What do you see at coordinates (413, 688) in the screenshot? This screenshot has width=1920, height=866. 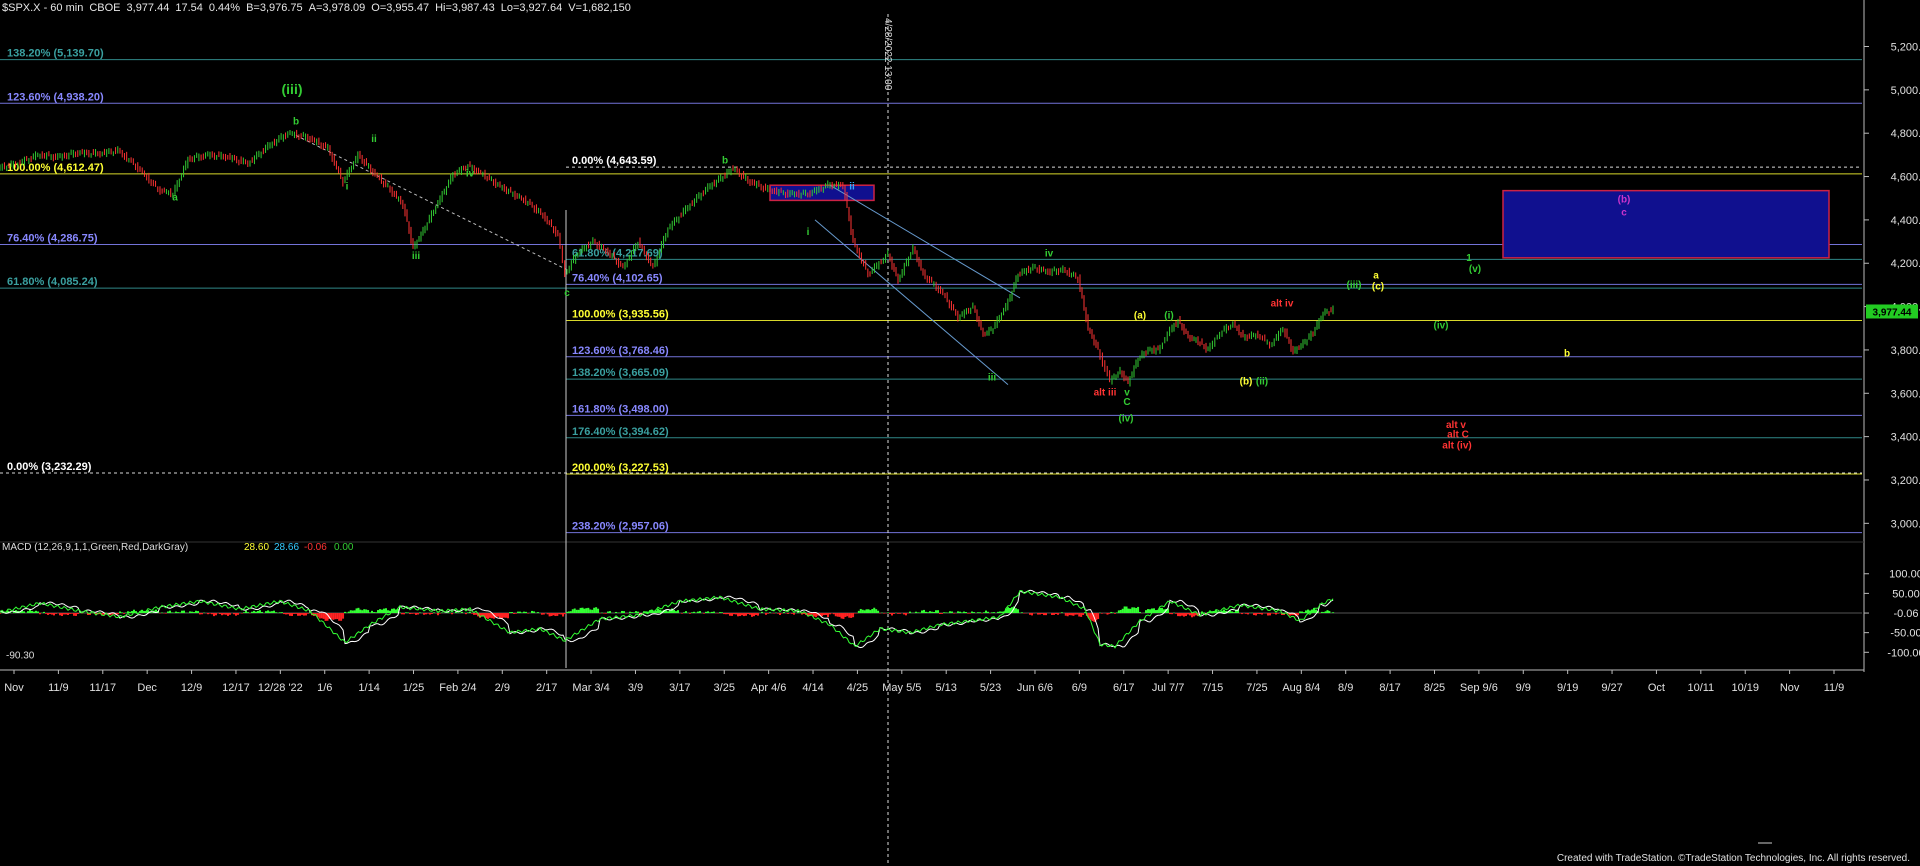 I see `time-tick-label: 1/25` at bounding box center [413, 688].